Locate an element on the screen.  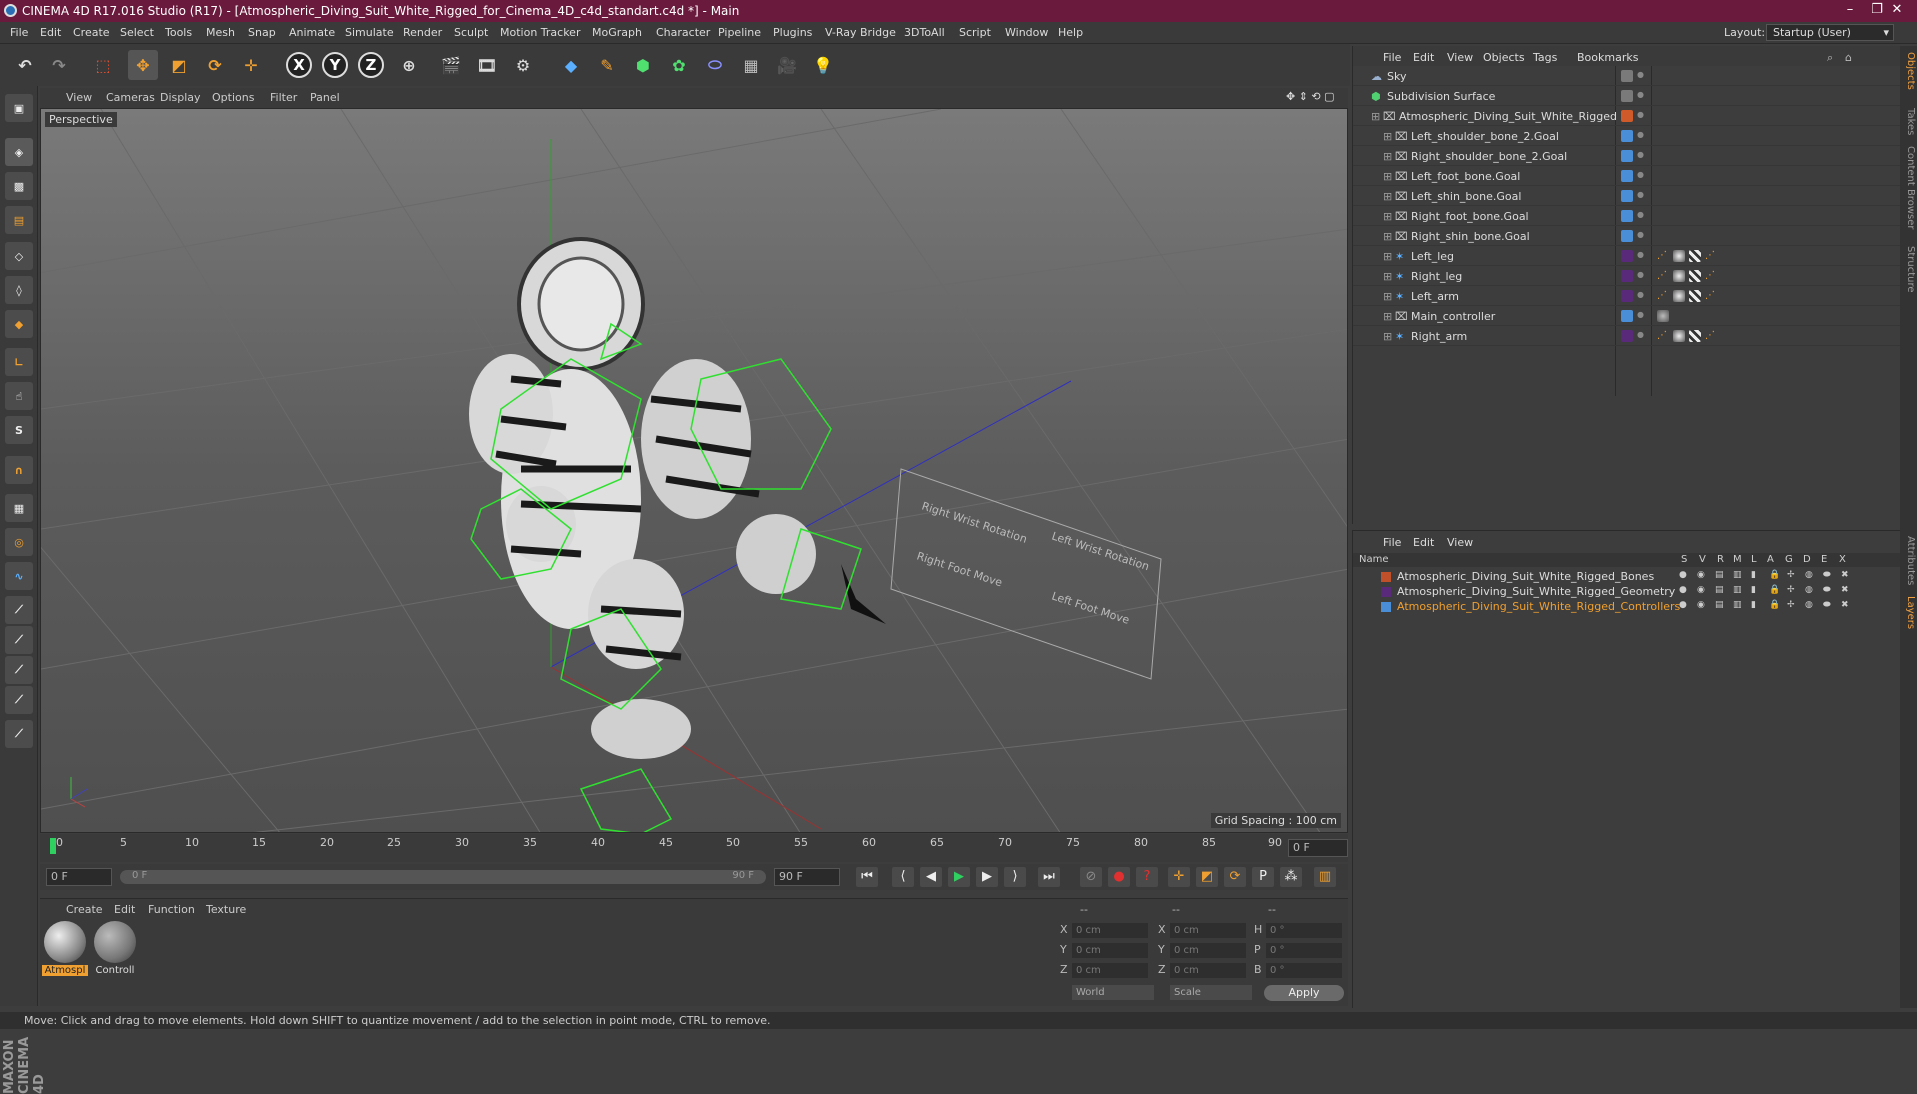
render-picture-viewer-icon: 🎞 is located at coordinates (487, 65).